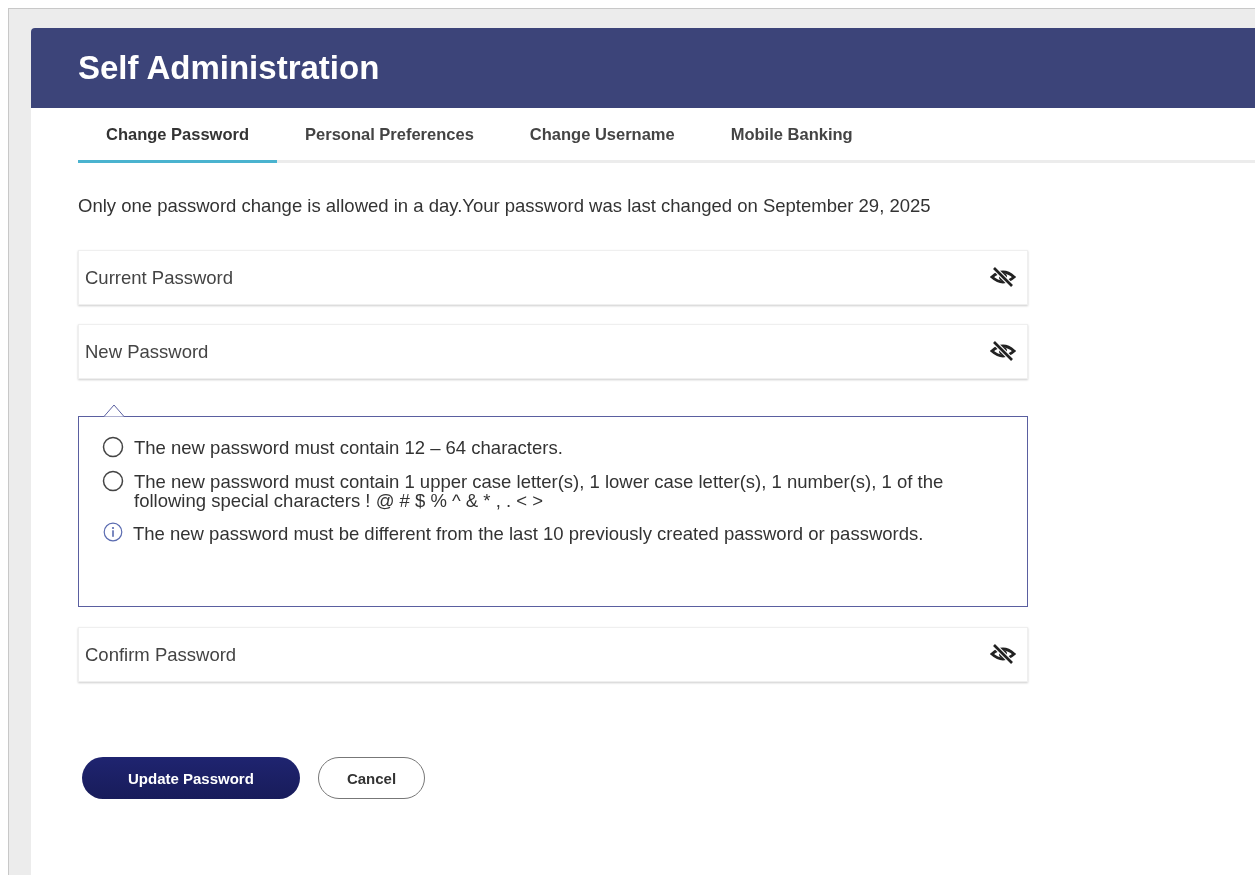  Describe the element at coordinates (348, 446) in the screenshot. I see `rule-text: The new password must contain 12 – 64 characters.` at that location.